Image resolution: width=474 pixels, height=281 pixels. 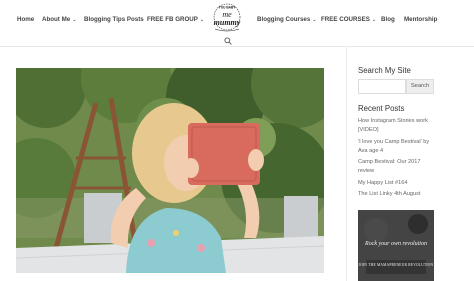 What do you see at coordinates (228, 41) in the screenshot?
I see `search-icon` at bounding box center [228, 41].